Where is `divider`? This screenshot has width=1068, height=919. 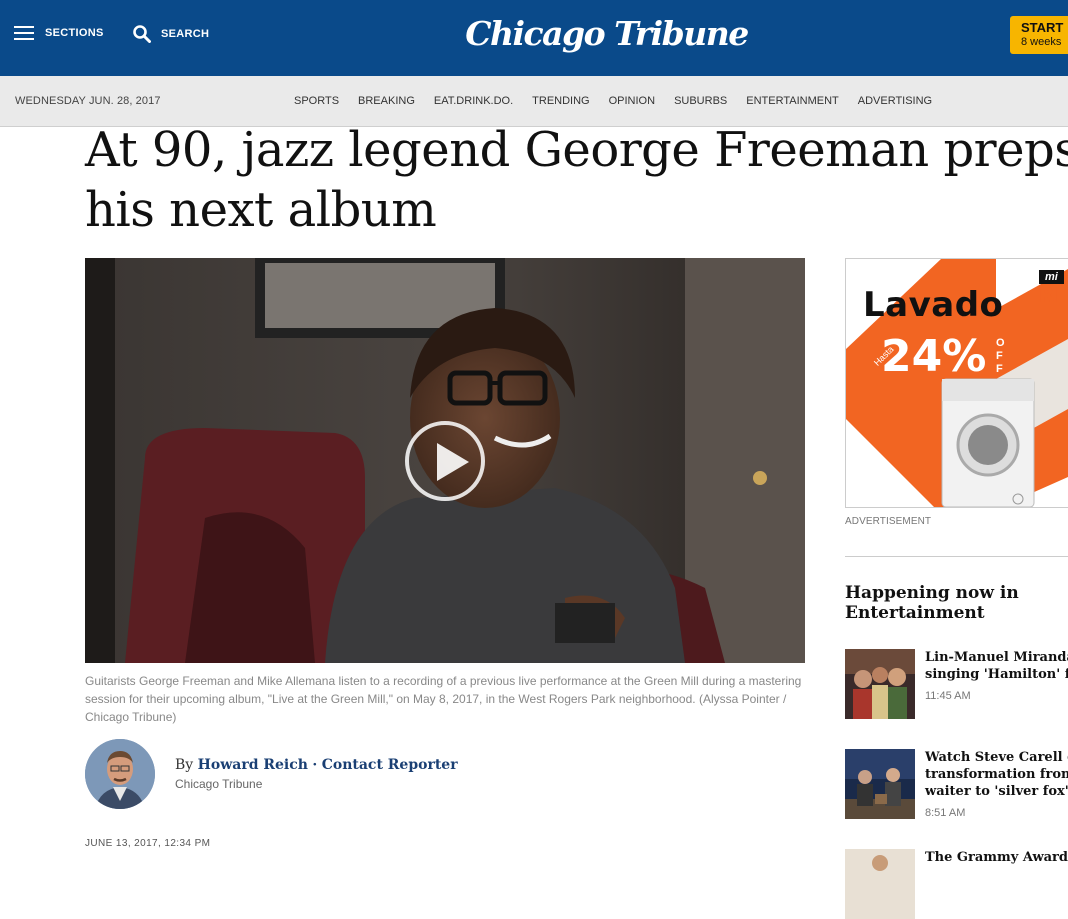 divider is located at coordinates (956, 556).